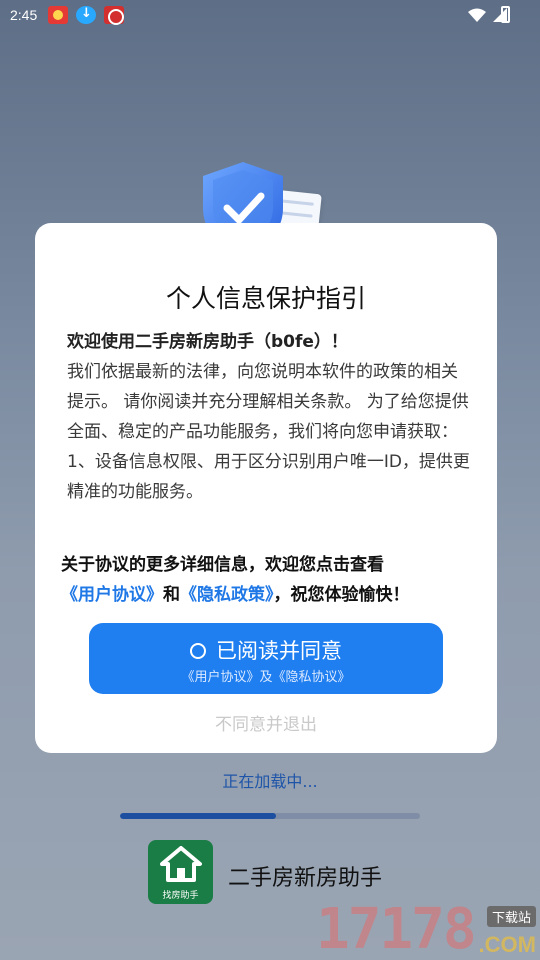 The width and height of the screenshot is (540, 960). I want to click on watermark-number: 17178, so click(396, 928).